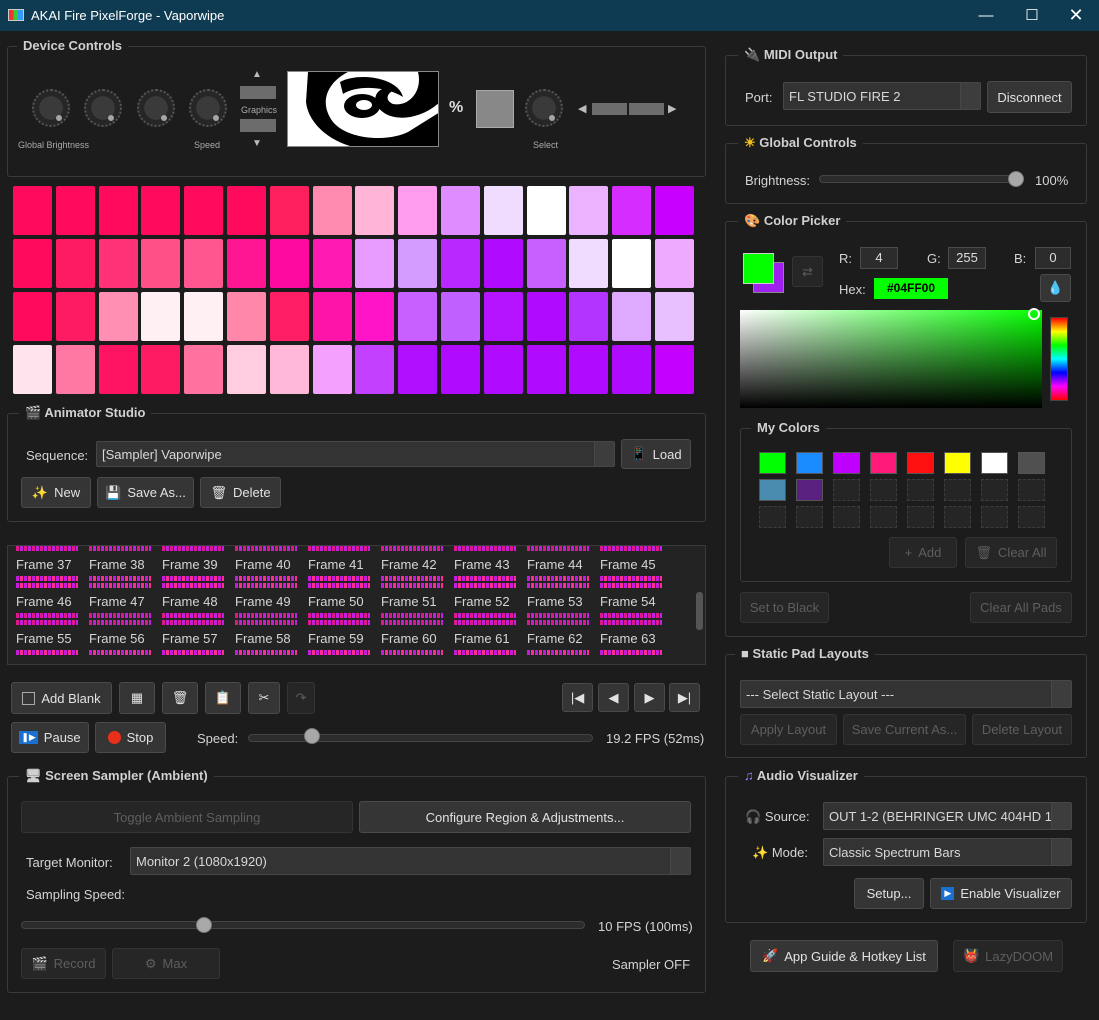 The image size is (1099, 1020). Describe the element at coordinates (1059, 359) in the screenshot. I see `hue-slider` at that location.